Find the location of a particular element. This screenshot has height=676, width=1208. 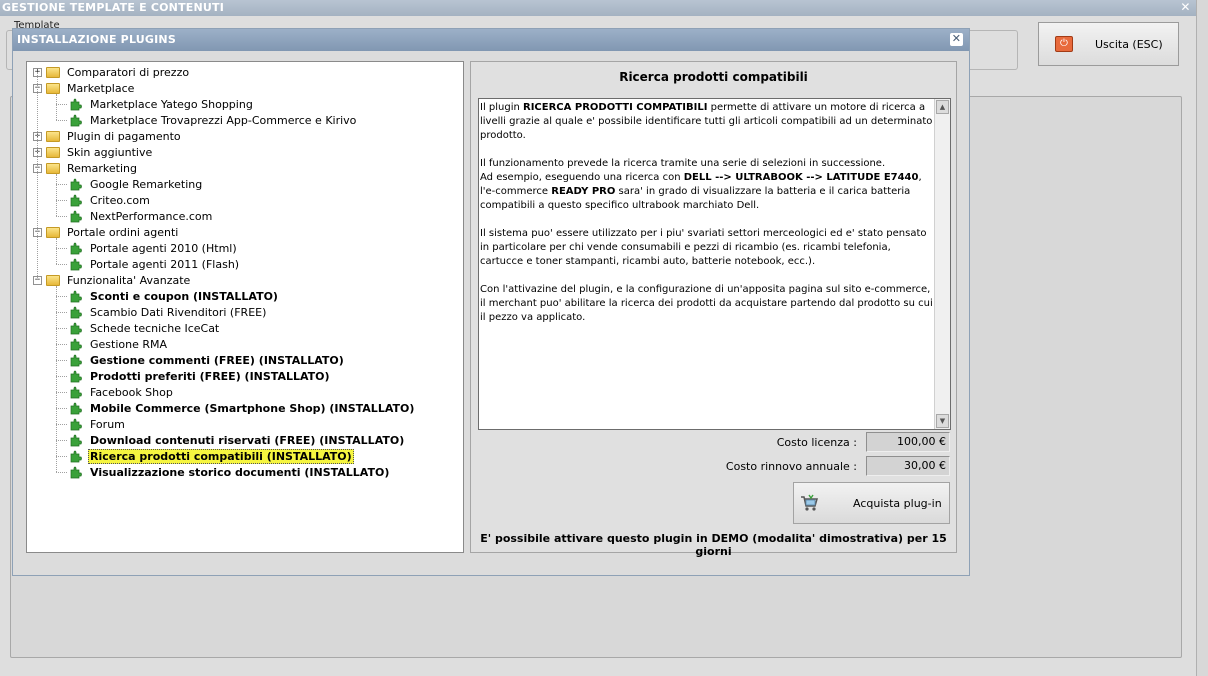

tree-plugin-item: Forum is located at coordinates (98, 424).